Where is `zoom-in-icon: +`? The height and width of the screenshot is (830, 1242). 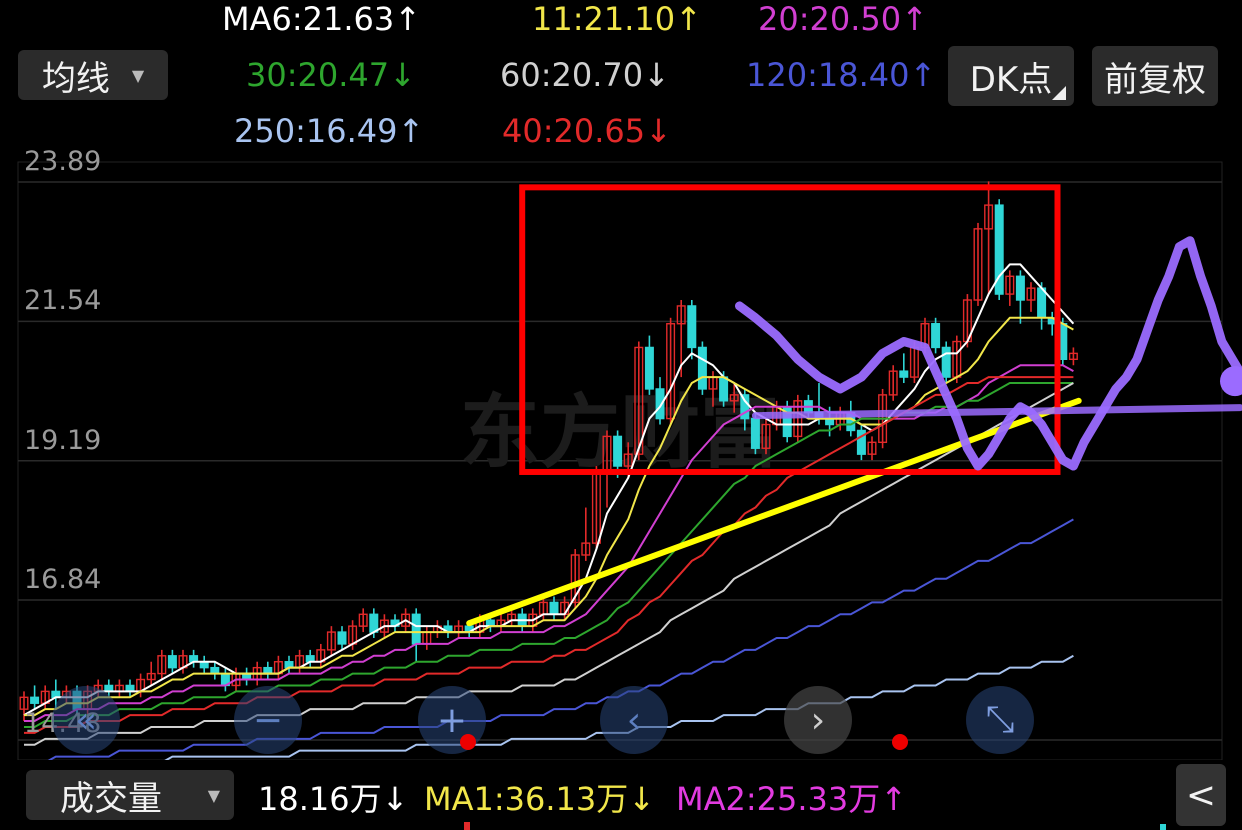
zoom-in-icon: + is located at coordinates (452, 720).